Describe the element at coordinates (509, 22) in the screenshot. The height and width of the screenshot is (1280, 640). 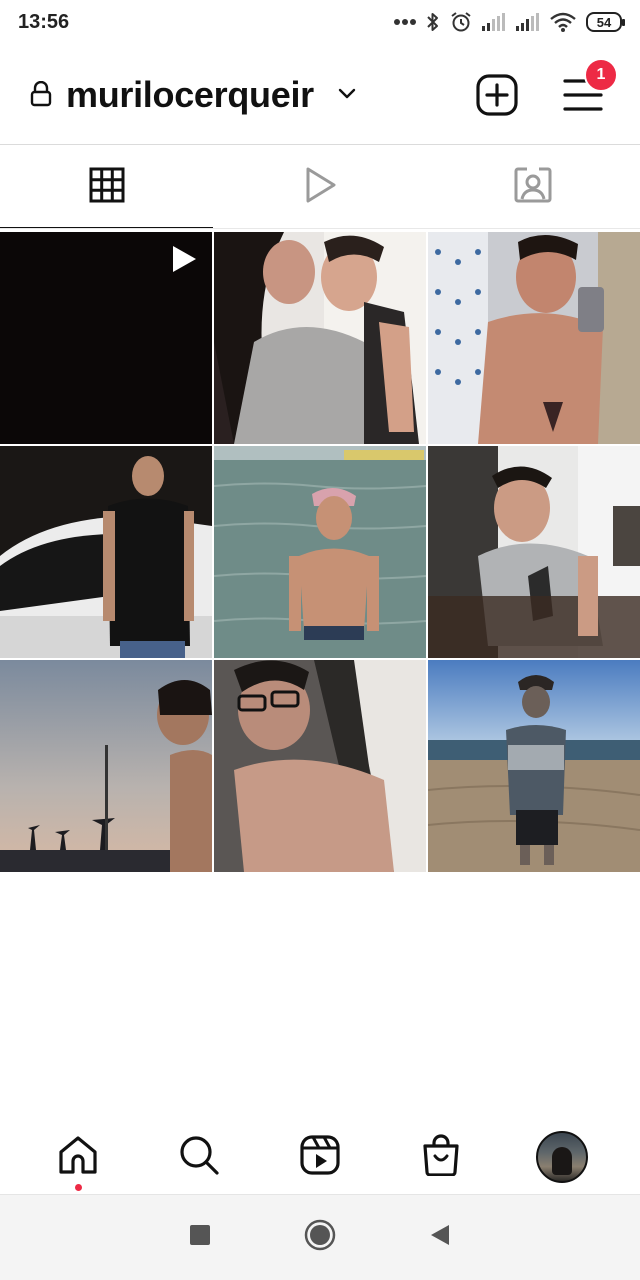
I see `status-icons: 54` at that location.